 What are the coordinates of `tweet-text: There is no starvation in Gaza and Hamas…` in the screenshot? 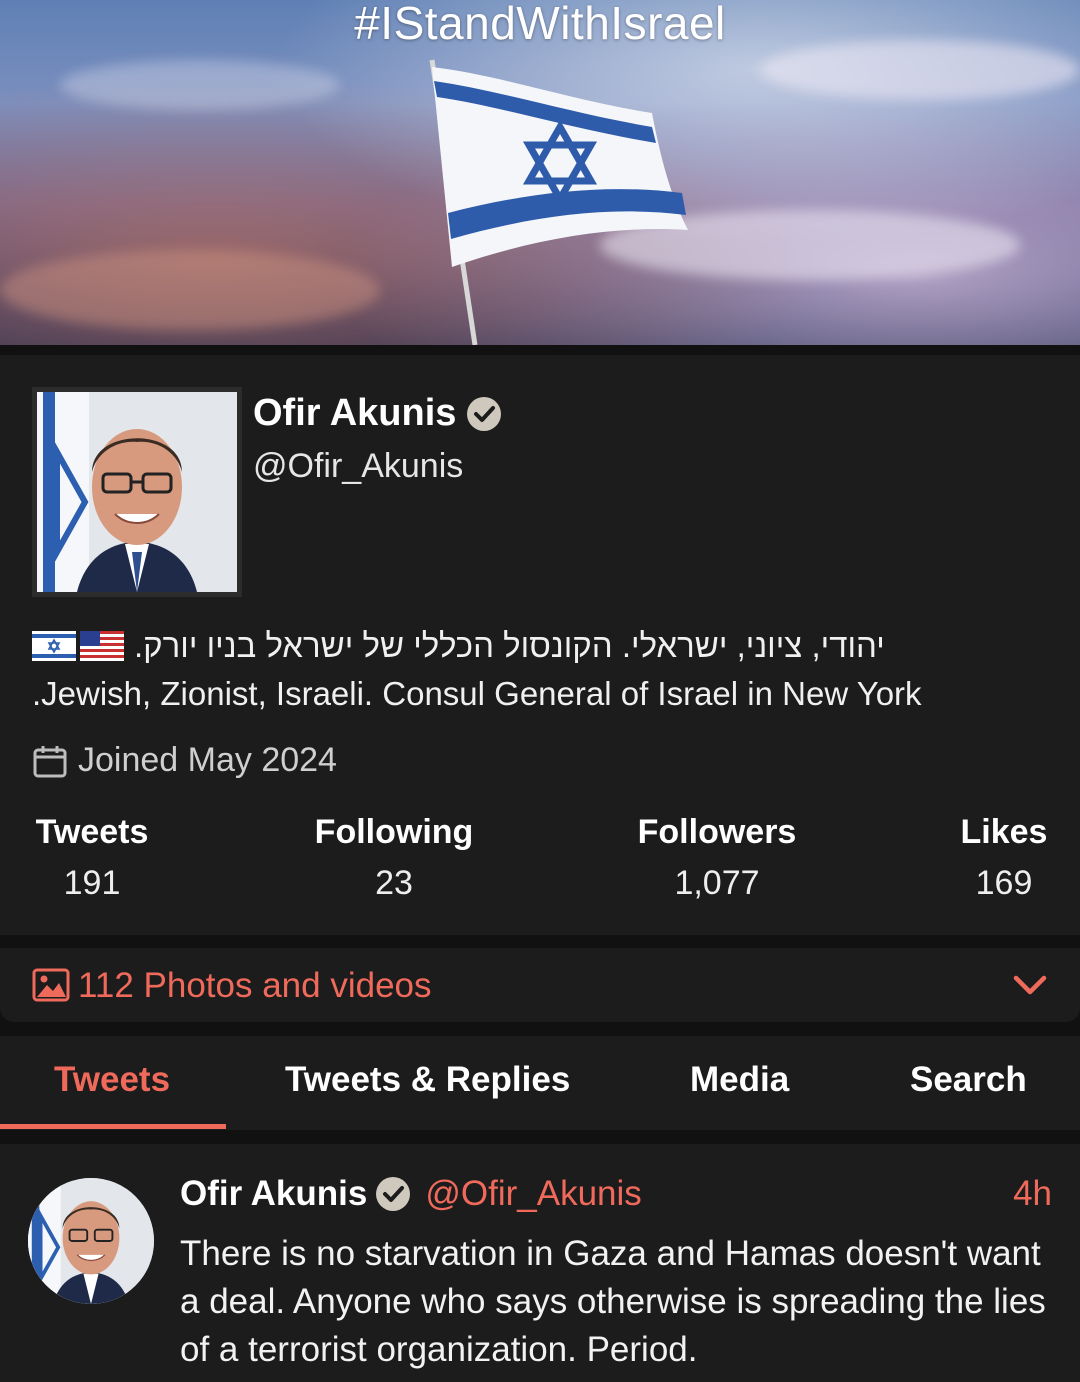 It's located at (613, 1301).